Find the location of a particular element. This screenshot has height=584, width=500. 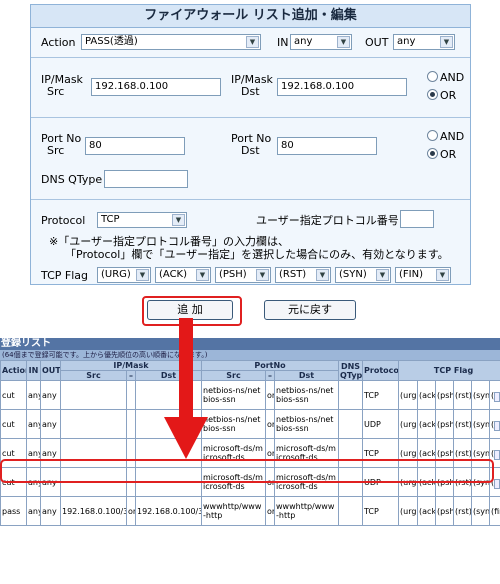

flag-value: (FIN) is located at coordinates (411, 274).